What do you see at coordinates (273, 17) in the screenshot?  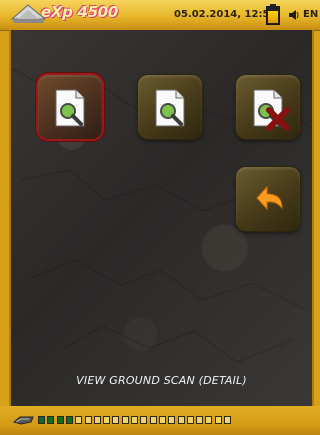 I see `battery-level-fill` at bounding box center [273, 17].